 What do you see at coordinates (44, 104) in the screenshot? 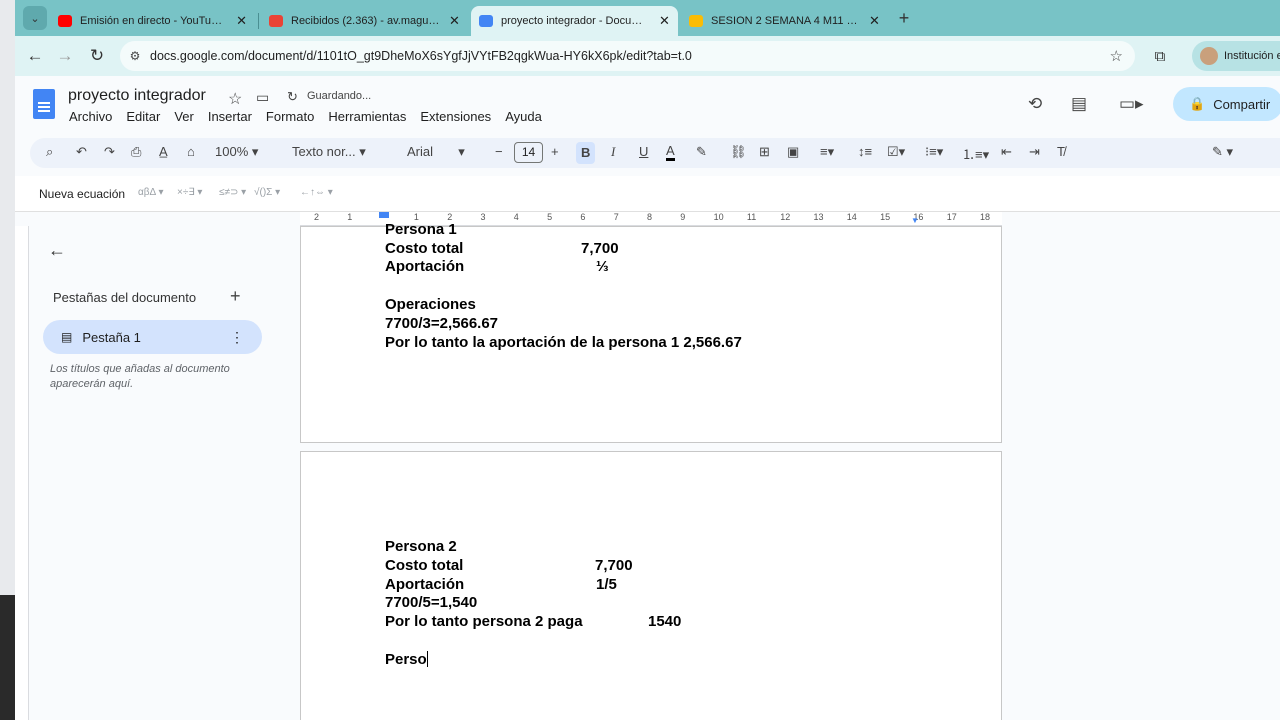
I see `docs-logo-icon` at bounding box center [44, 104].